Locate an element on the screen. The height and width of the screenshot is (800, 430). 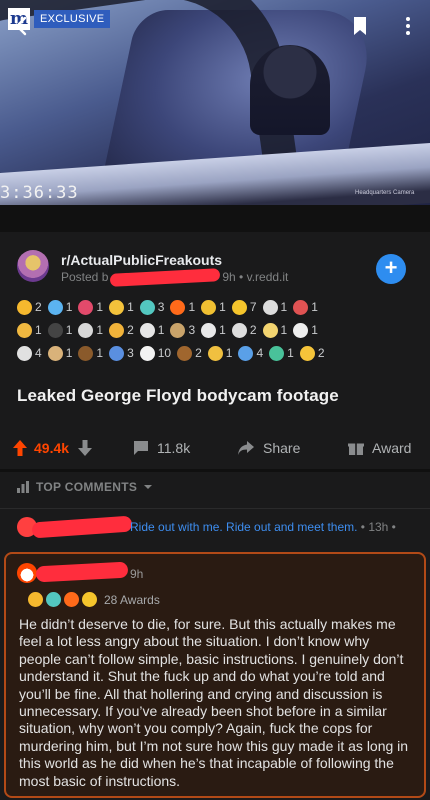
subreddit-name: r/ActualPublicFreakouts is located at coordinates (141, 260).